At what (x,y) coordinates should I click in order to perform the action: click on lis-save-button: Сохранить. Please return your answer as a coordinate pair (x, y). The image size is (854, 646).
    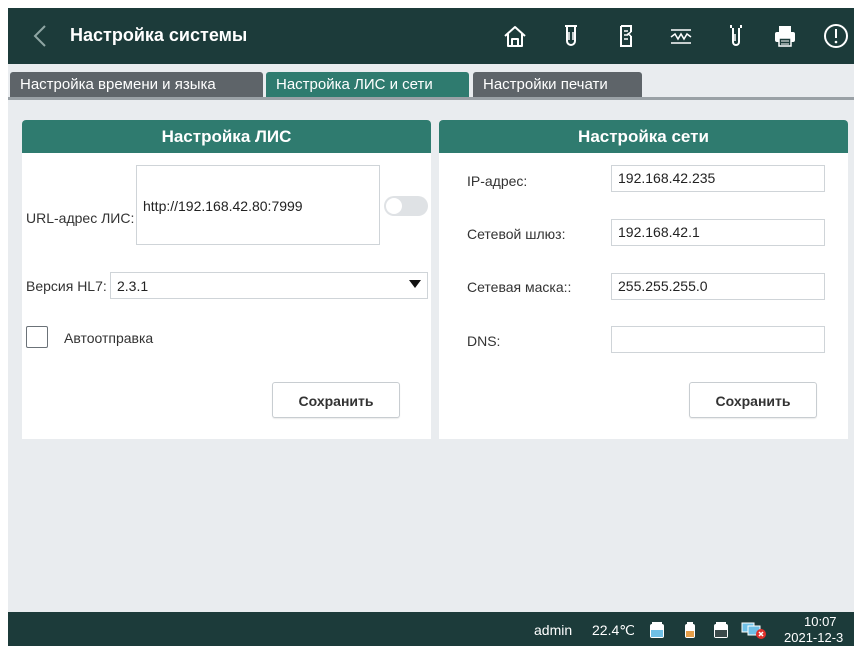
    Looking at the image, I should click on (336, 400).